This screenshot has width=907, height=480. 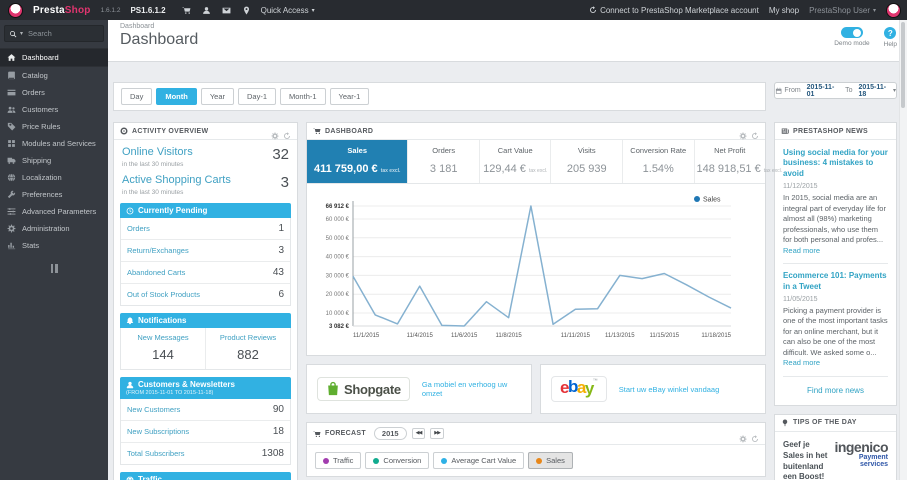 I want to click on search-icon, so click(x=13, y=33).